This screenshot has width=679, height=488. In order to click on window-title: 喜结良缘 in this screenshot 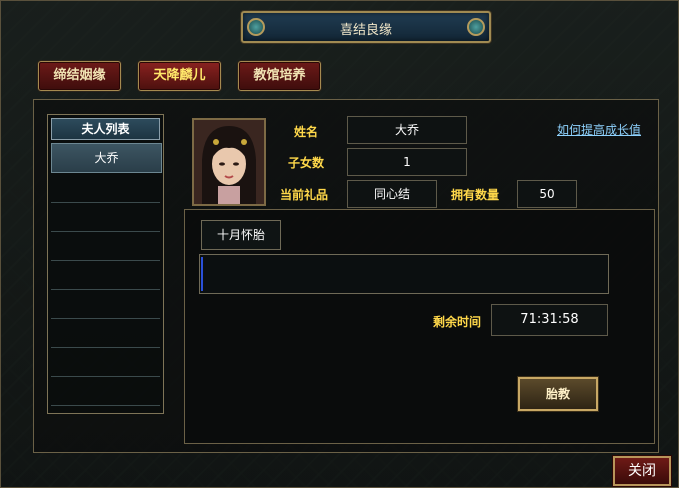, I will do `click(365, 30)`.